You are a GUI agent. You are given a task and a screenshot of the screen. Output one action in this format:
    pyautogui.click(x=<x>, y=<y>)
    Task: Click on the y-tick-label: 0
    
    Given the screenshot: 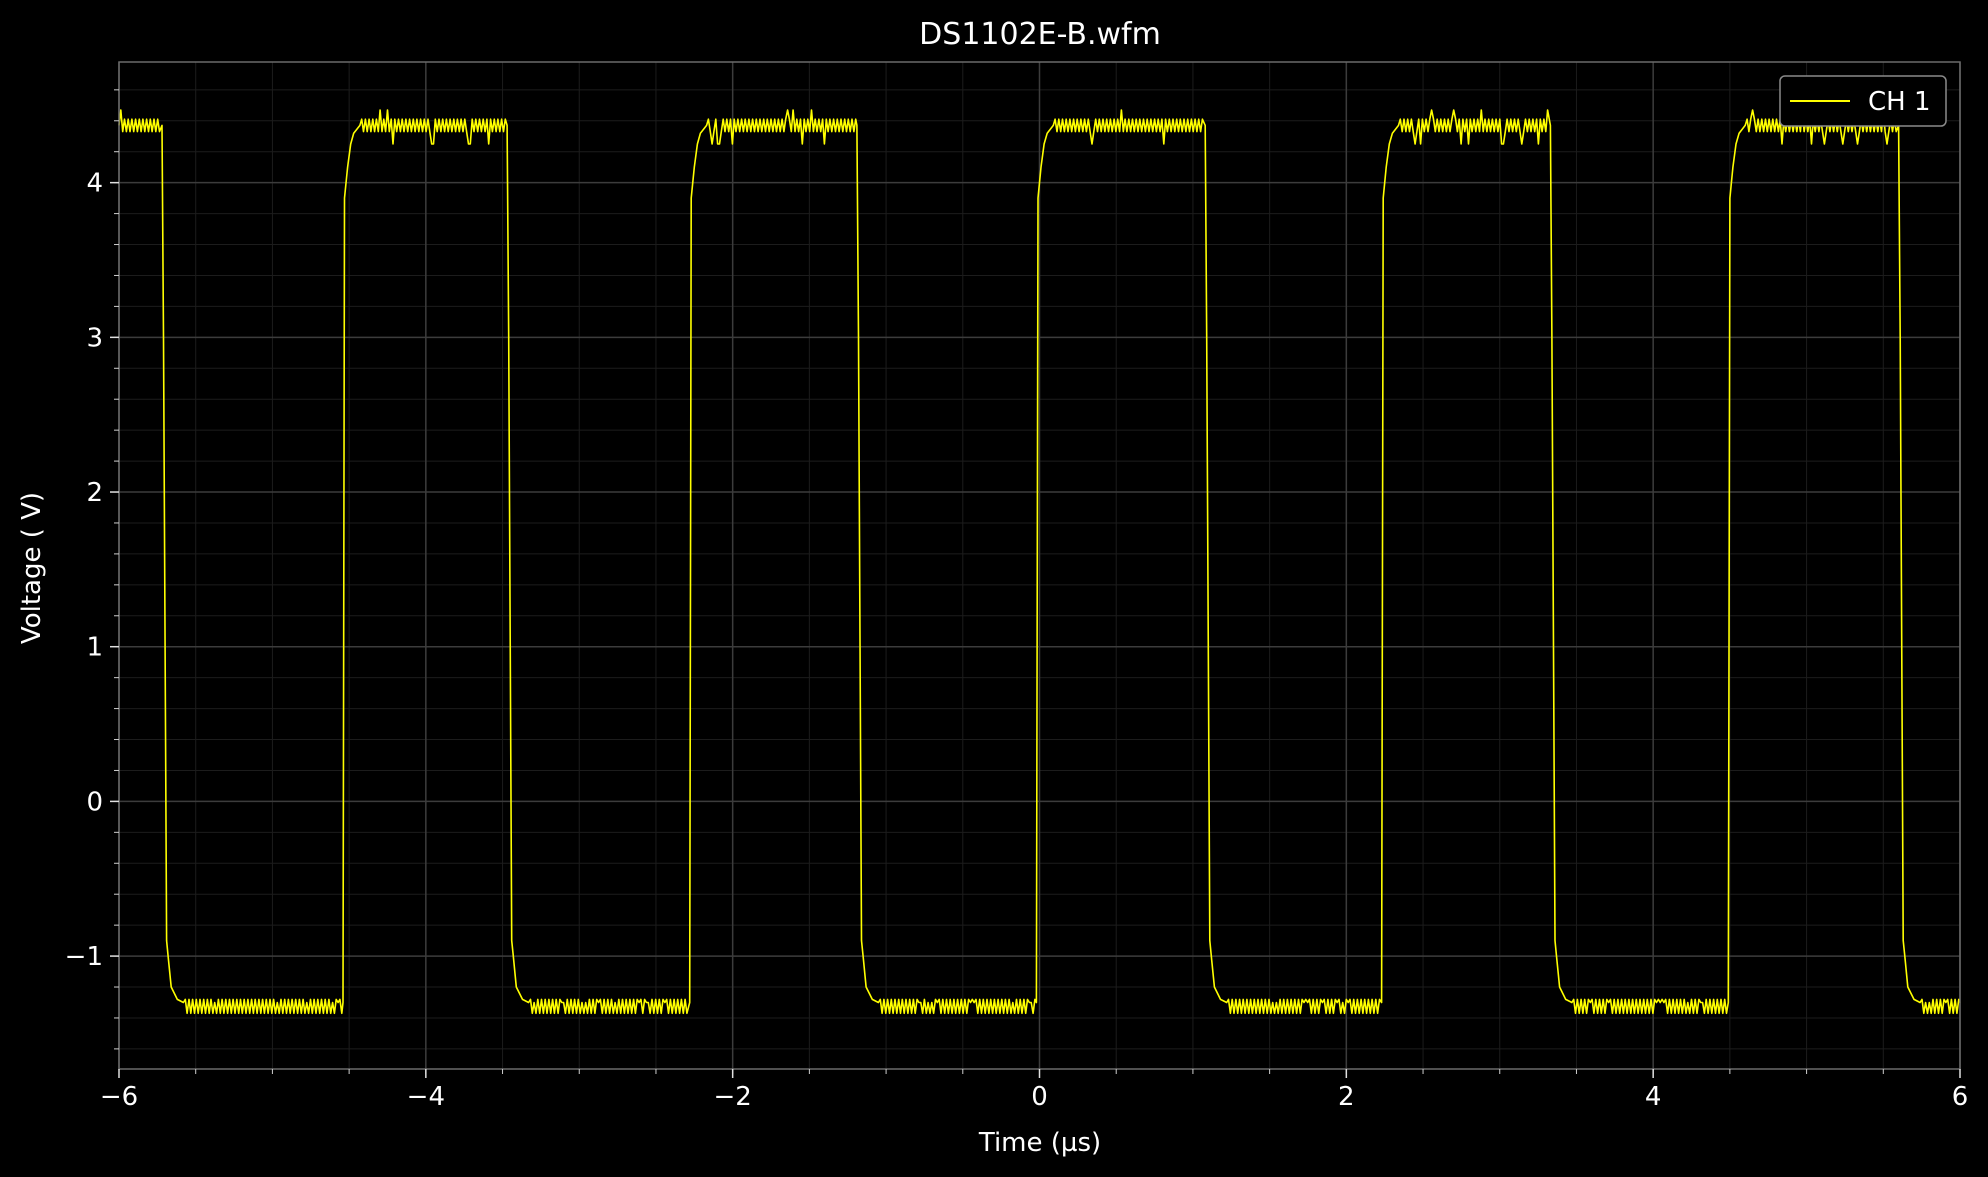 What is the action you would take?
    pyautogui.click(x=94, y=802)
    